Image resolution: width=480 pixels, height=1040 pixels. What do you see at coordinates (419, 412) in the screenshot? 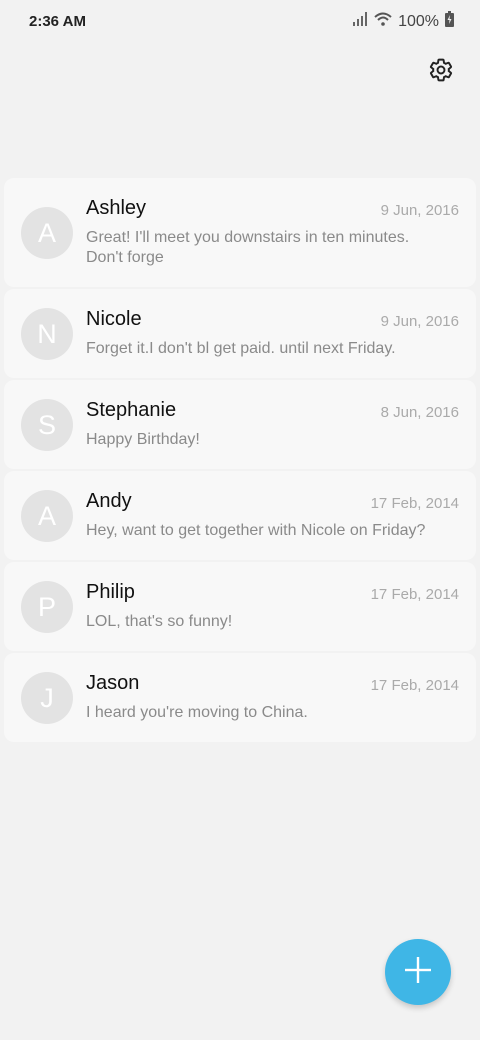
I see `message-date: 8 Jun, 2016` at bounding box center [419, 412].